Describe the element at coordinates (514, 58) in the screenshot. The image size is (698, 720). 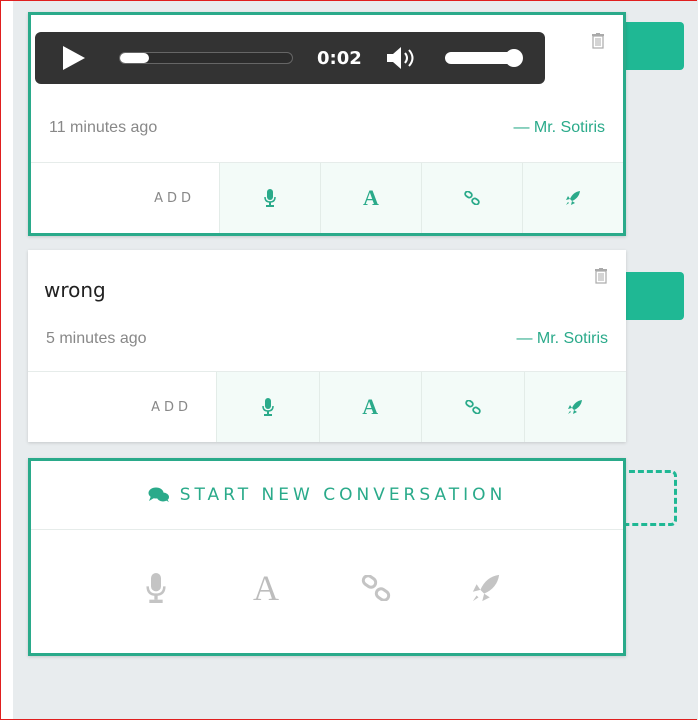
I see `volume-knob` at that location.